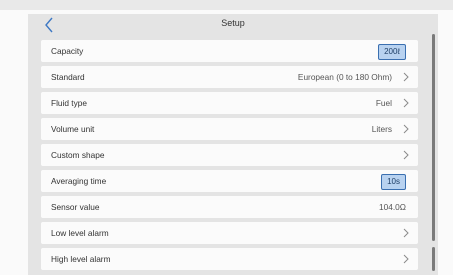 Image resolution: width=453 pixels, height=275 pixels. I want to click on row-fluid-type: Fluid type Fuel, so click(229, 103).